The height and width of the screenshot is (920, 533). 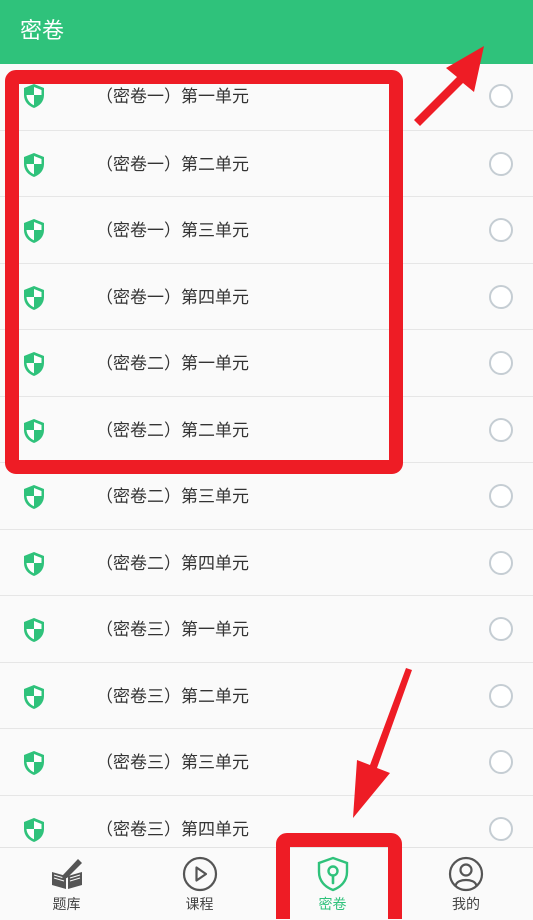 I want to click on list-item: （密卷三）第一单元, so click(x=266, y=629).